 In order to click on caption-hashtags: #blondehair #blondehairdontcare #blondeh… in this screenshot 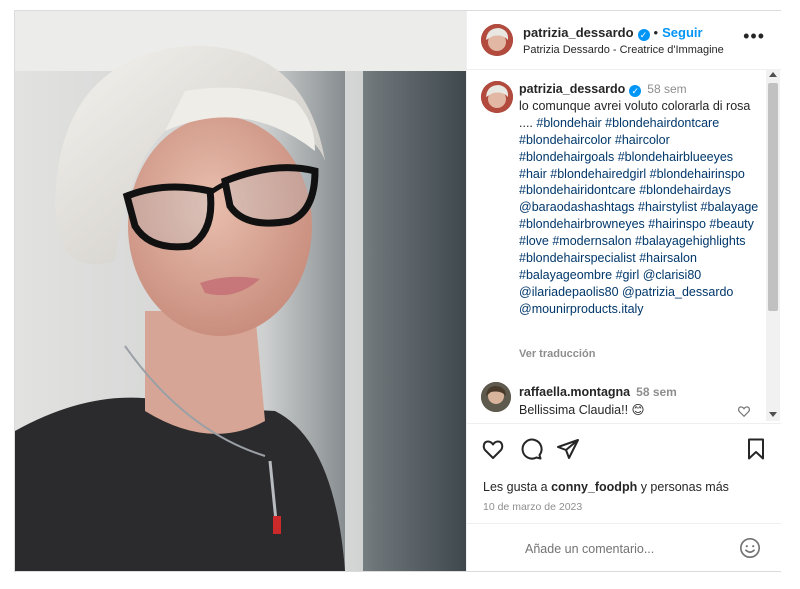, I will do `click(638, 216)`.